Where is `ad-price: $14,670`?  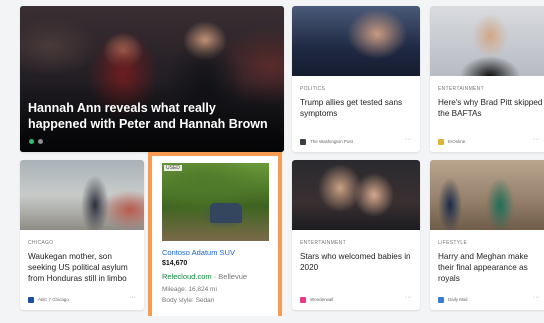
ad-price: $14,670 is located at coordinates (175, 263).